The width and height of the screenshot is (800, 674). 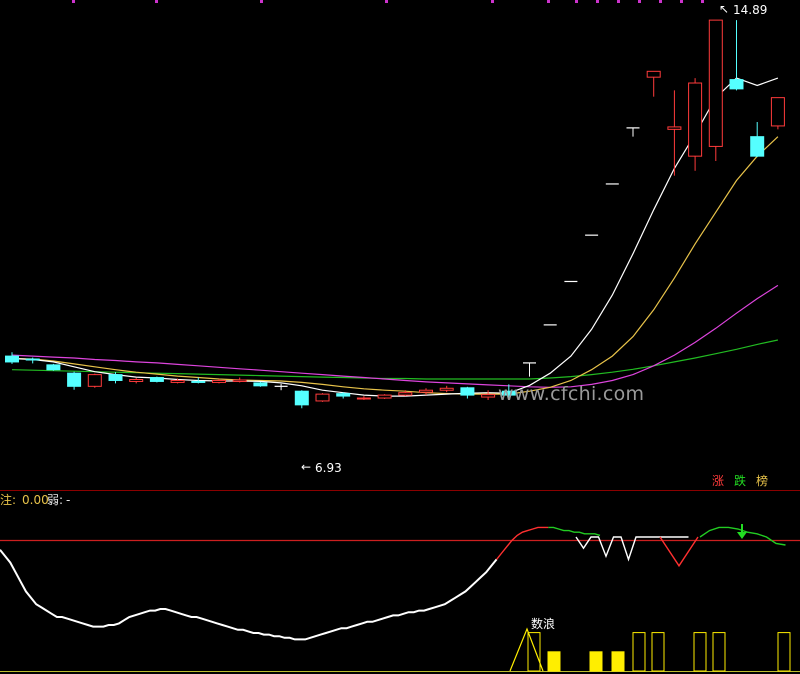 What do you see at coordinates (574, 531) in the screenshot?
I see `main-line-high` at bounding box center [574, 531].